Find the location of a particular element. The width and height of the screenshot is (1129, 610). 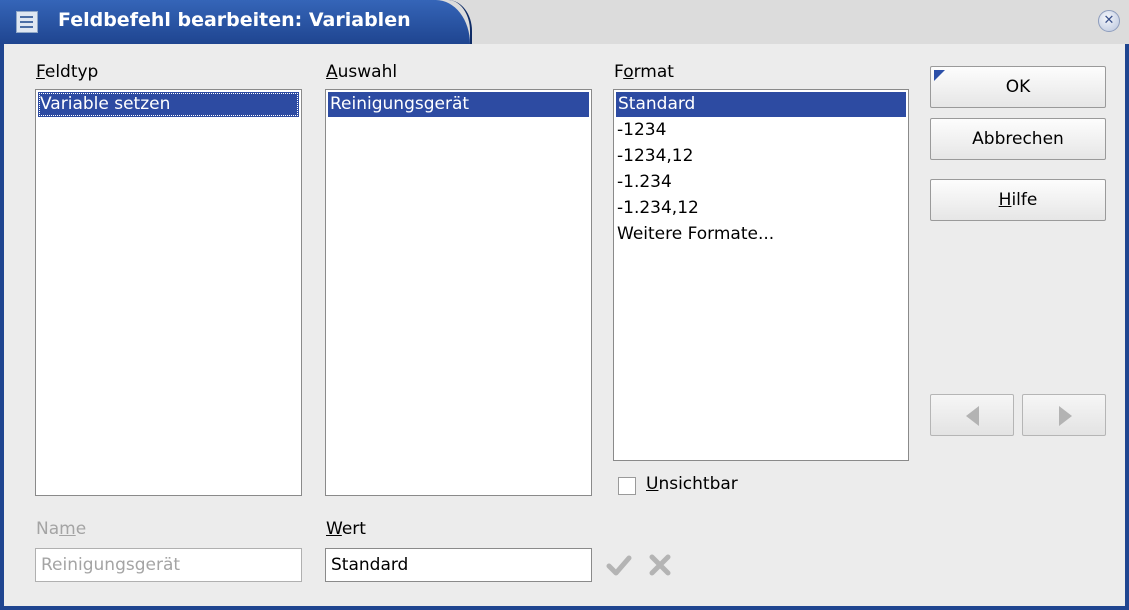

list-item: -1234,12 is located at coordinates (761, 156).